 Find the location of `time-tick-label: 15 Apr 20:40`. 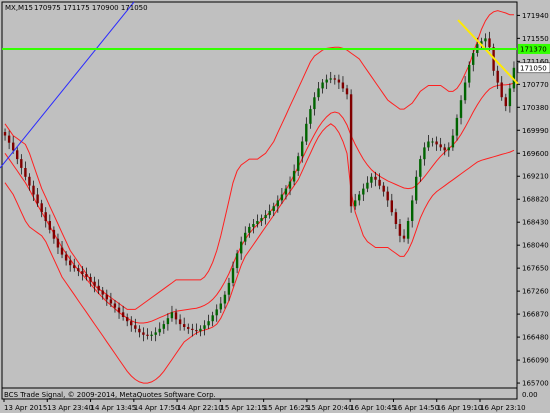

time-tick-label: 15 Apr 20:40 is located at coordinates (330, 408).